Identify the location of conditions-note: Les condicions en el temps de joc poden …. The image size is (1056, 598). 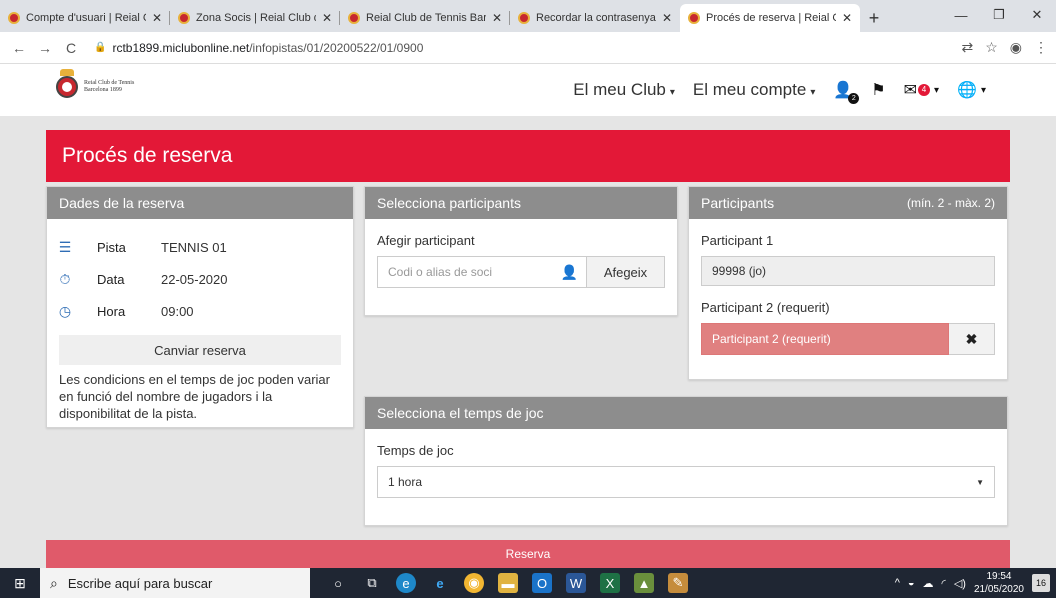
(194, 396).